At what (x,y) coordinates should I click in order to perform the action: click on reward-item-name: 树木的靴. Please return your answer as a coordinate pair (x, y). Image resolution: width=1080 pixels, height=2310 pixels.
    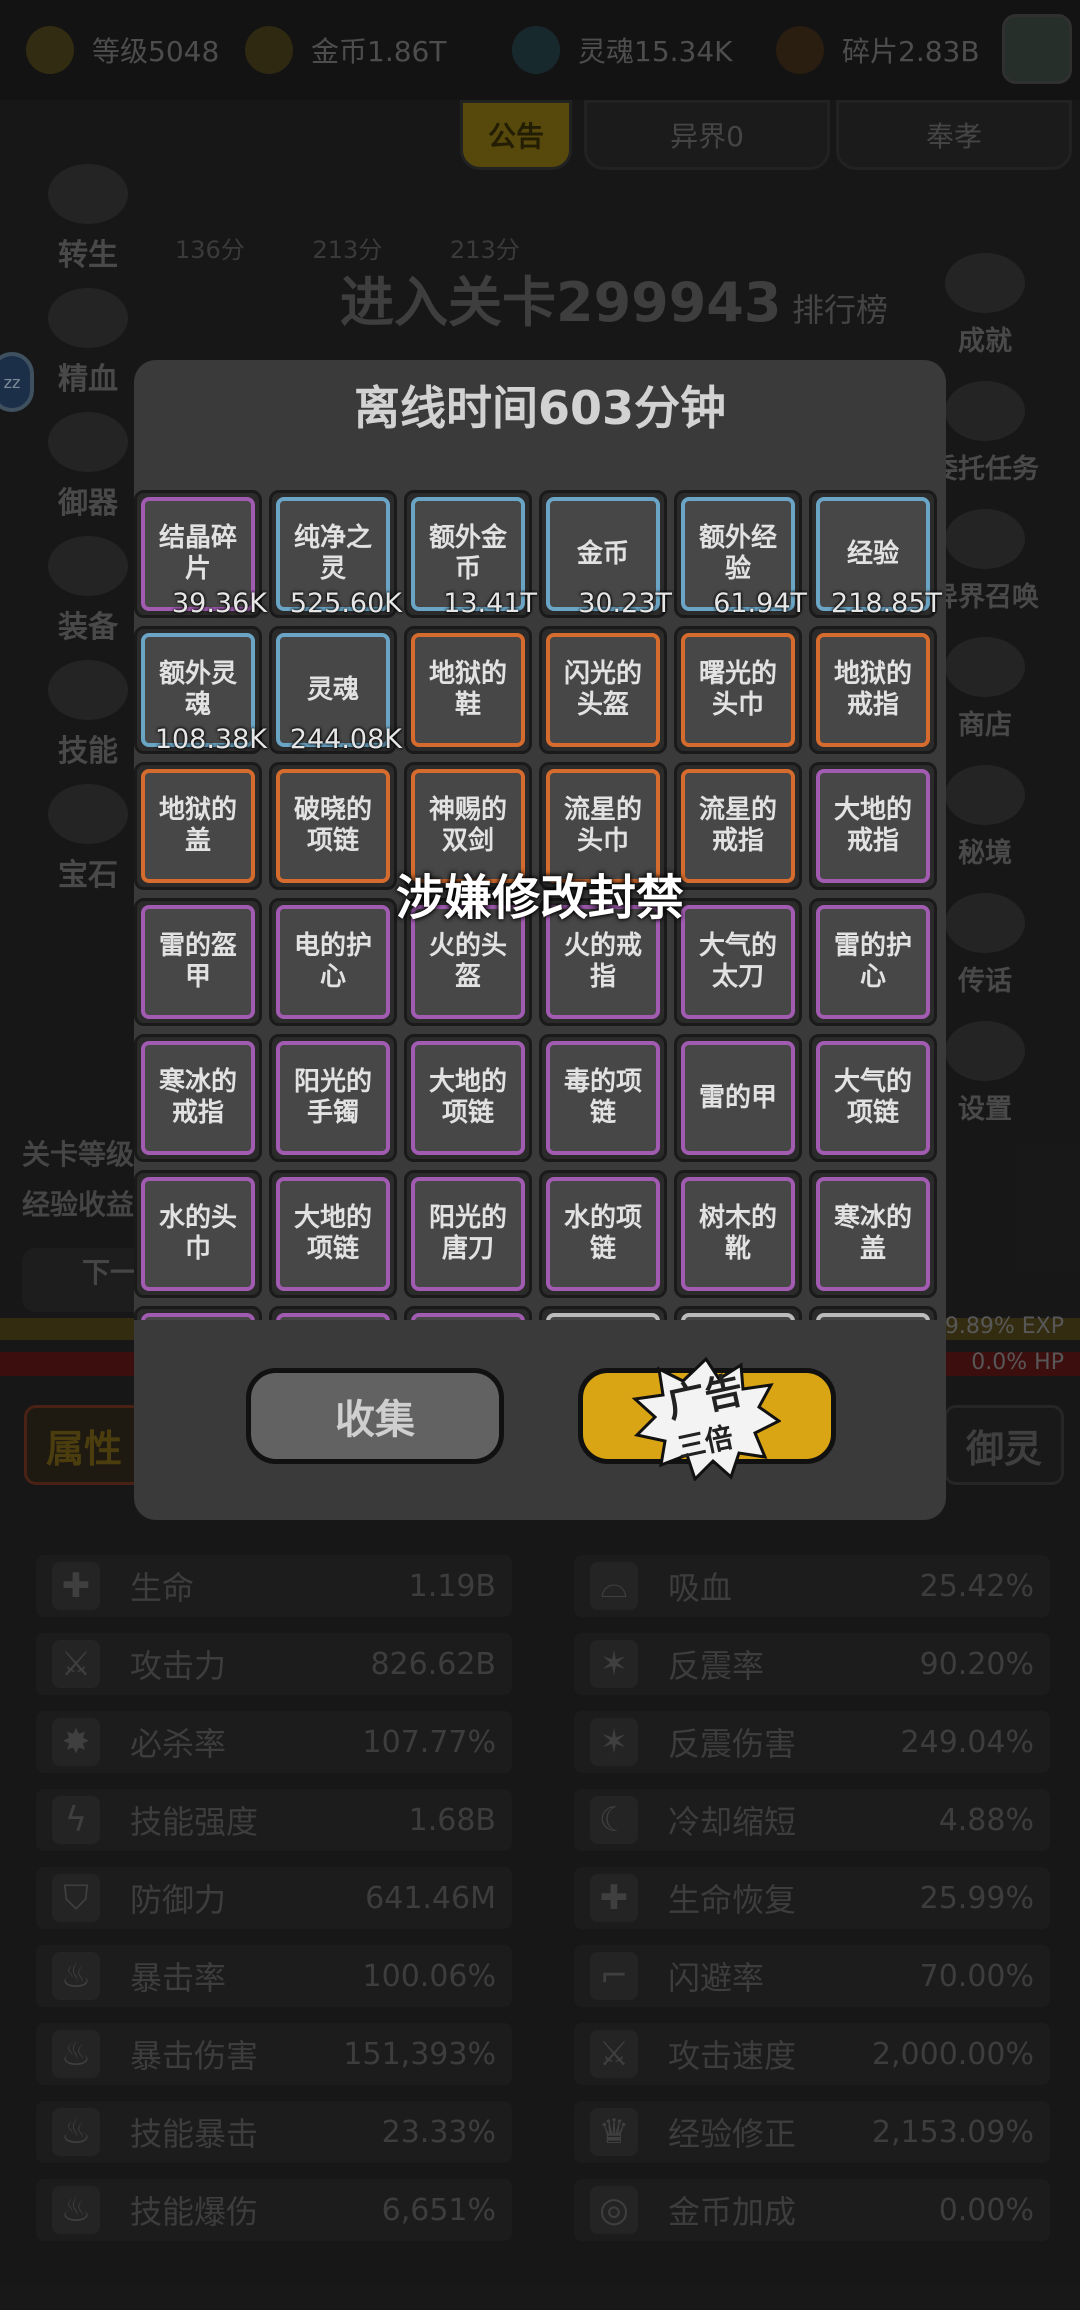
    Looking at the image, I should click on (738, 1234).